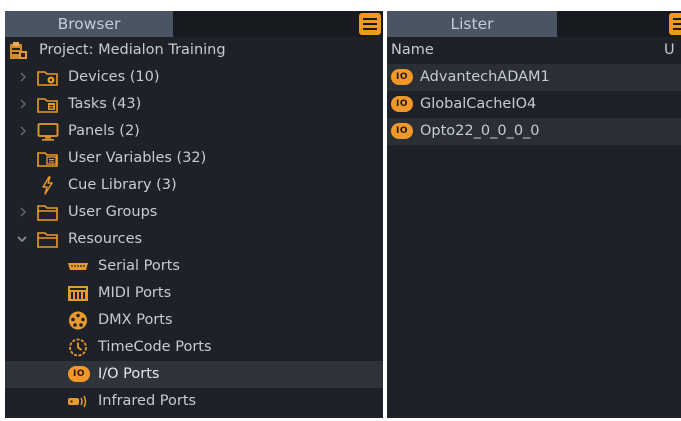 The image size is (681, 421). I want to click on devices-folder-icon, so click(48, 77).